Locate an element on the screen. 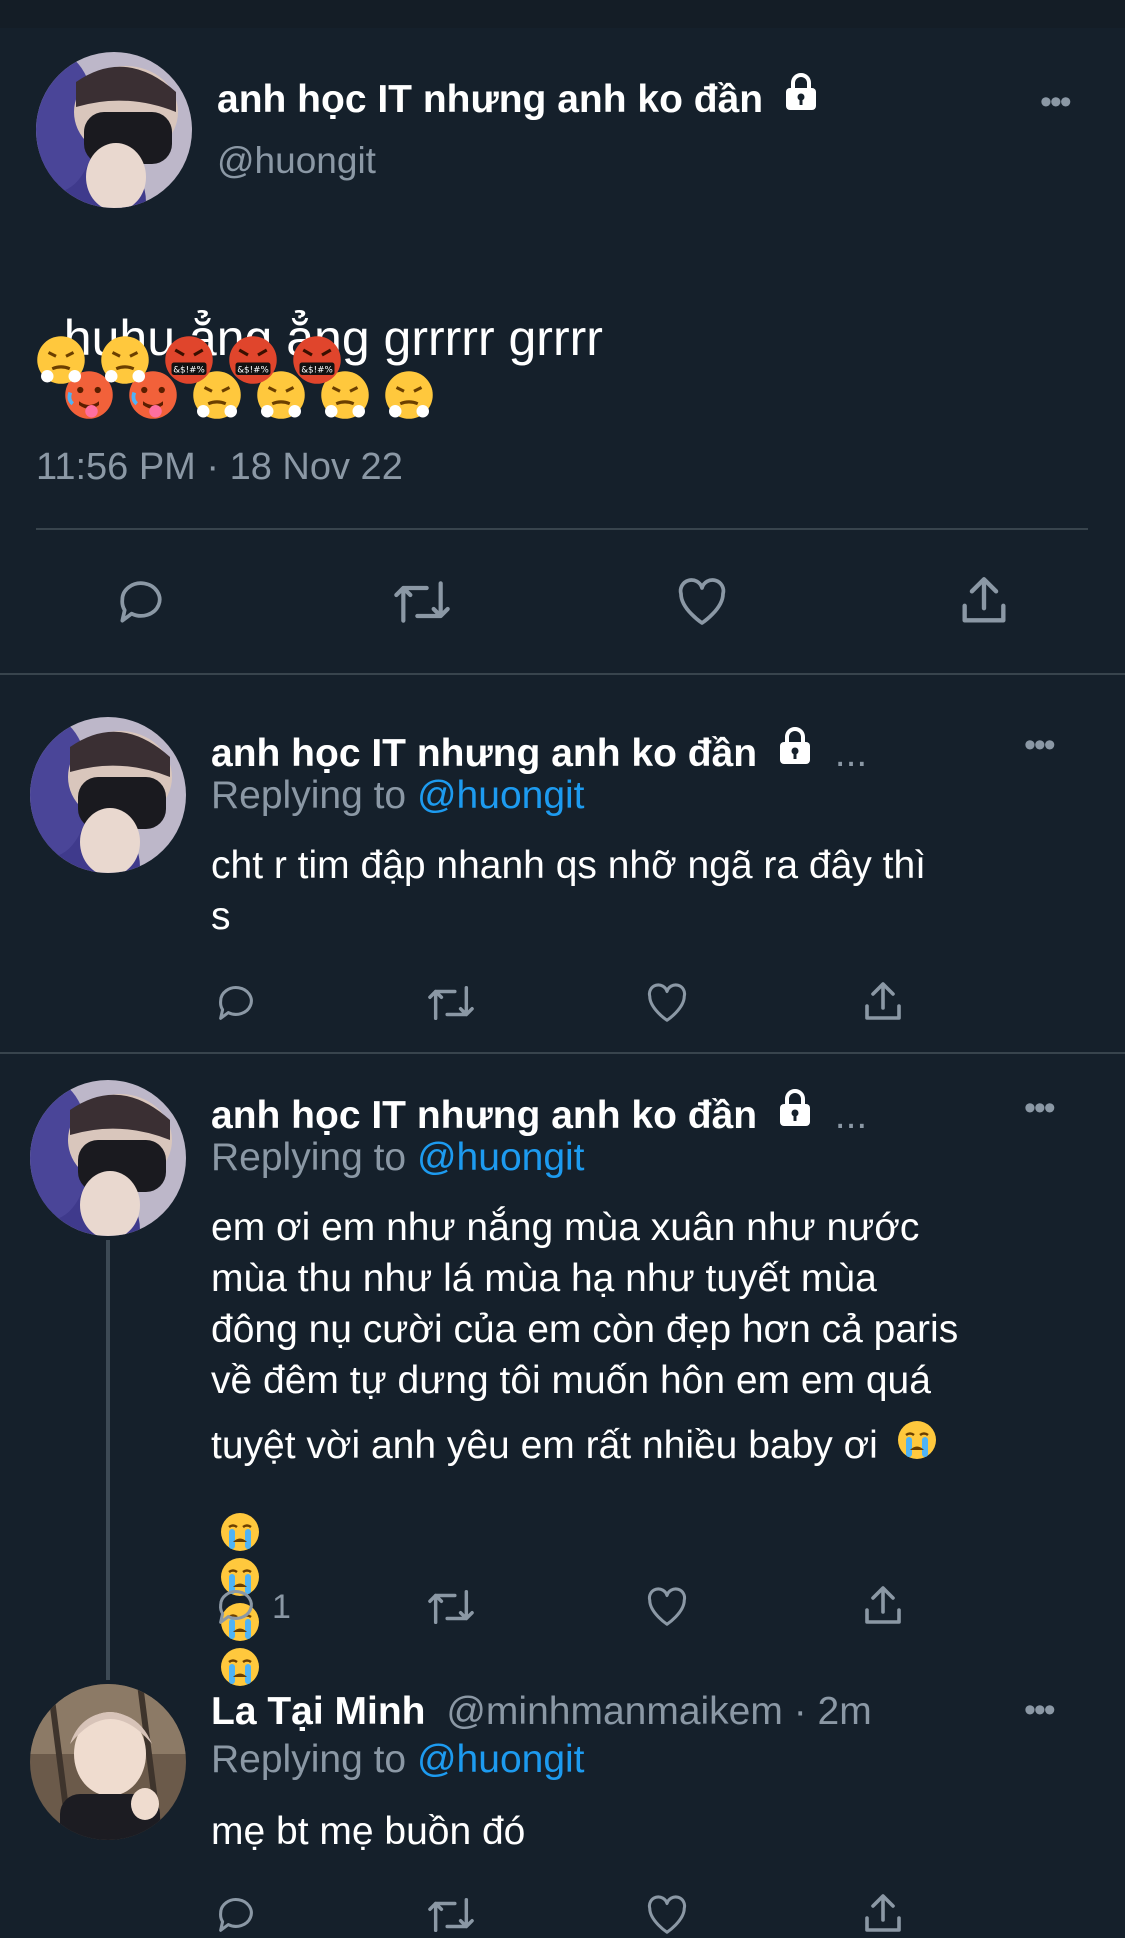 The width and height of the screenshot is (1125, 1938). author-name: anh học IT nhưng anh ko đần is located at coordinates (518, 97).